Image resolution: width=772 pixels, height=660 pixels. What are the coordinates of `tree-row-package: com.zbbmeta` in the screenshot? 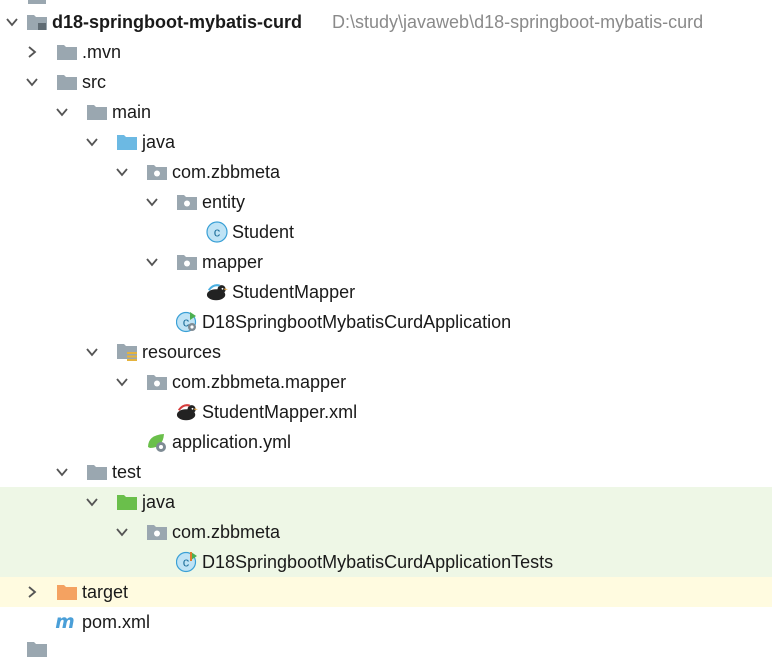 It's located at (386, 172).